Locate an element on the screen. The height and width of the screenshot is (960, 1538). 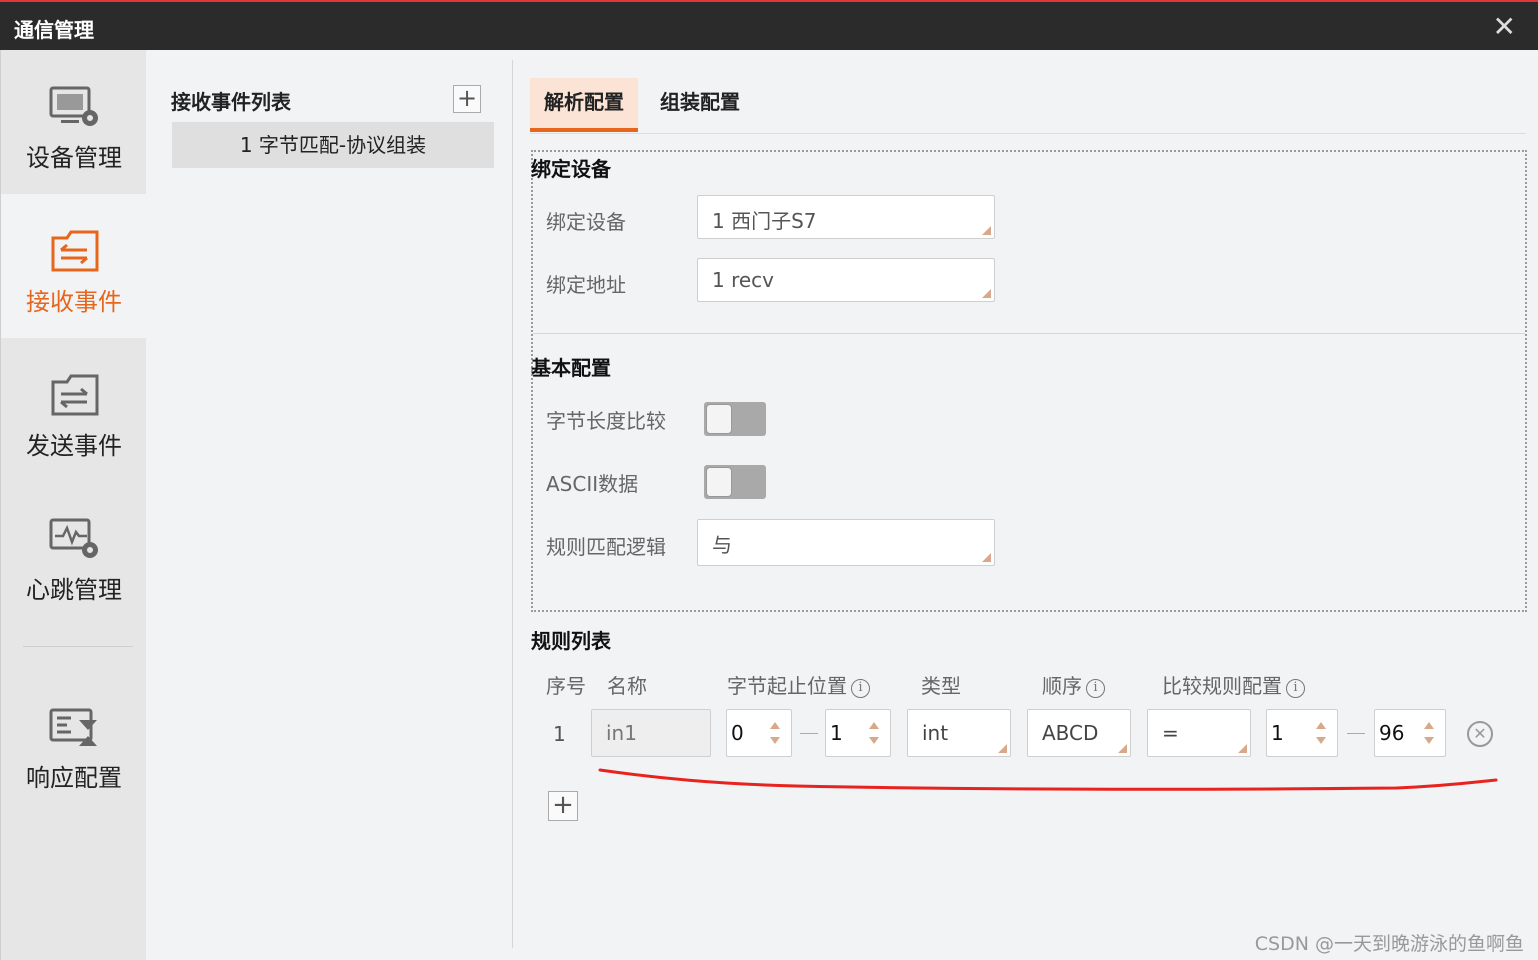
byte-start-stepper: 0 is located at coordinates (759, 733).